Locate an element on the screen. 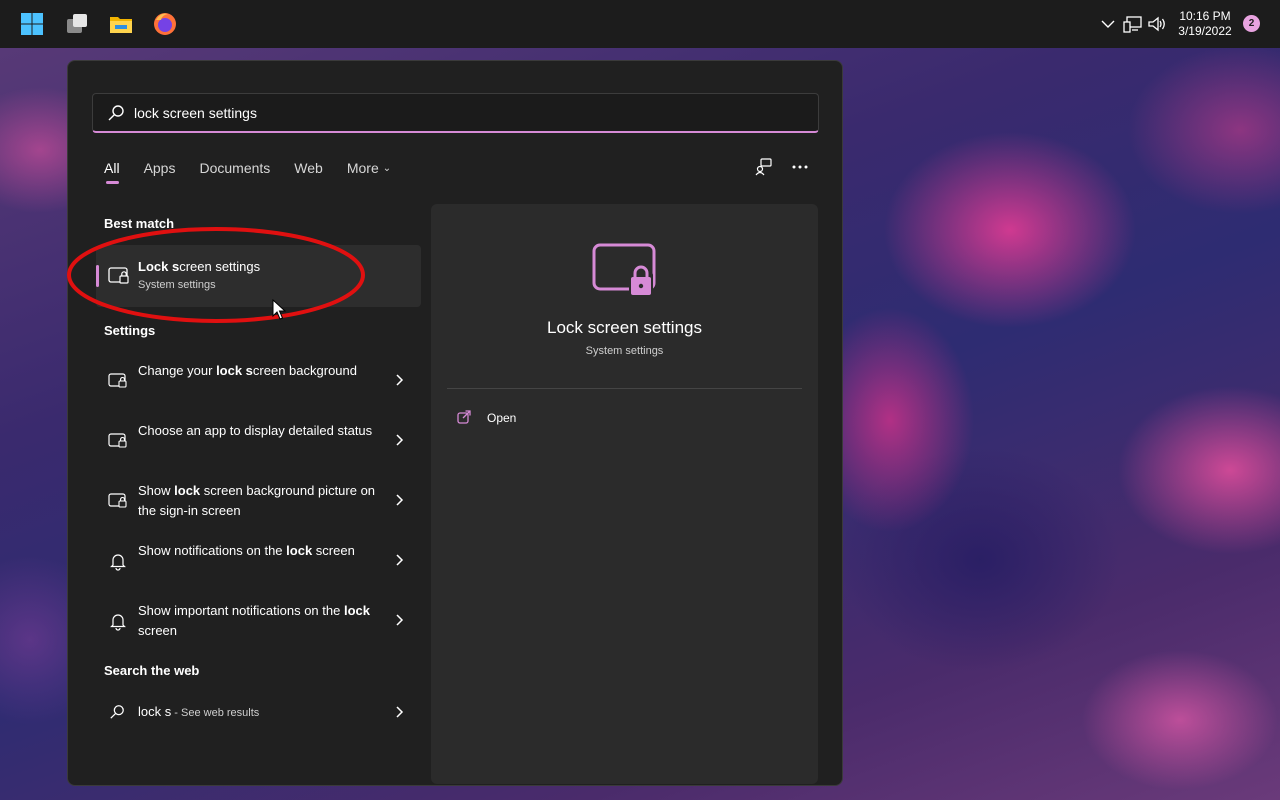 The width and height of the screenshot is (1280, 800). tab-apps: Apps is located at coordinates (160, 172).